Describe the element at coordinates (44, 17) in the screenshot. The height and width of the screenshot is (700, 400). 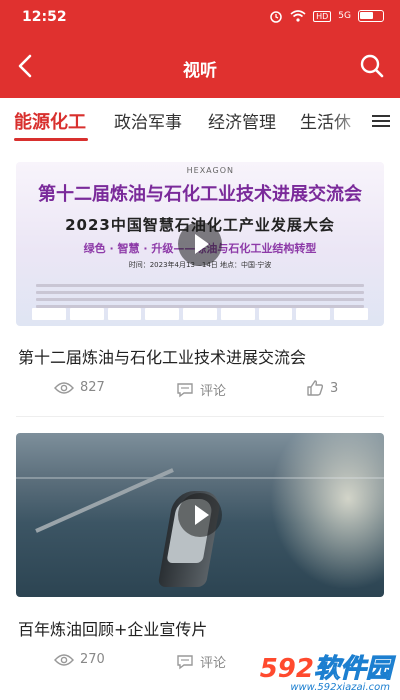
I see `status-time: 12:52` at that location.